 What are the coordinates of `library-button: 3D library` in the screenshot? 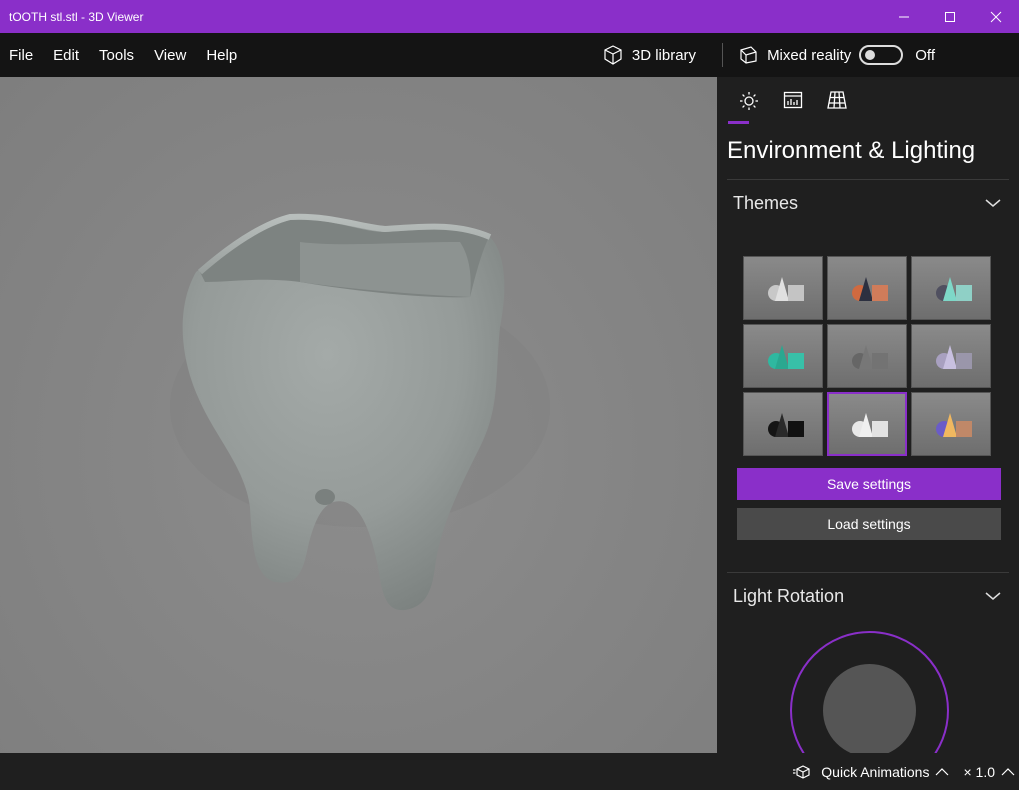 It's located at (649, 55).